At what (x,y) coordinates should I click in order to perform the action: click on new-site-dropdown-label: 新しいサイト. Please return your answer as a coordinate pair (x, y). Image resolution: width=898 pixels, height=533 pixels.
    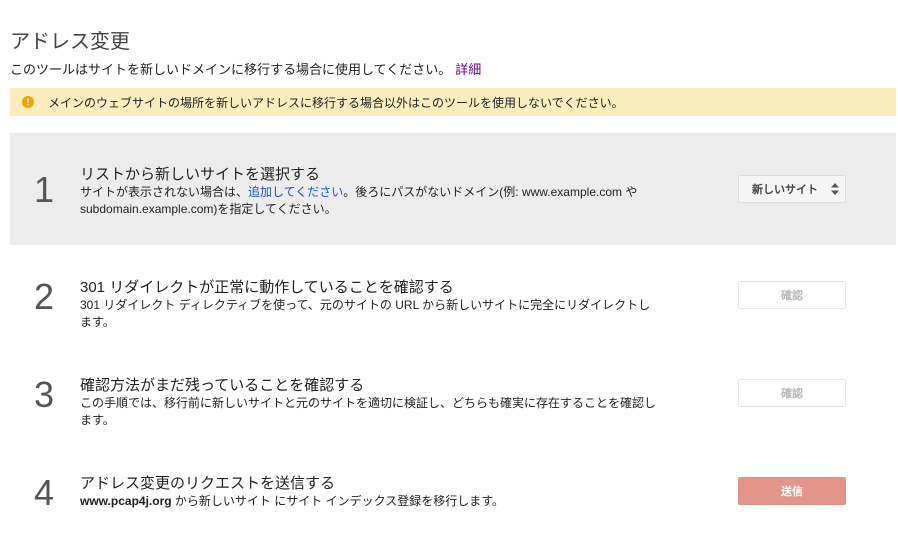
    Looking at the image, I should click on (785, 190).